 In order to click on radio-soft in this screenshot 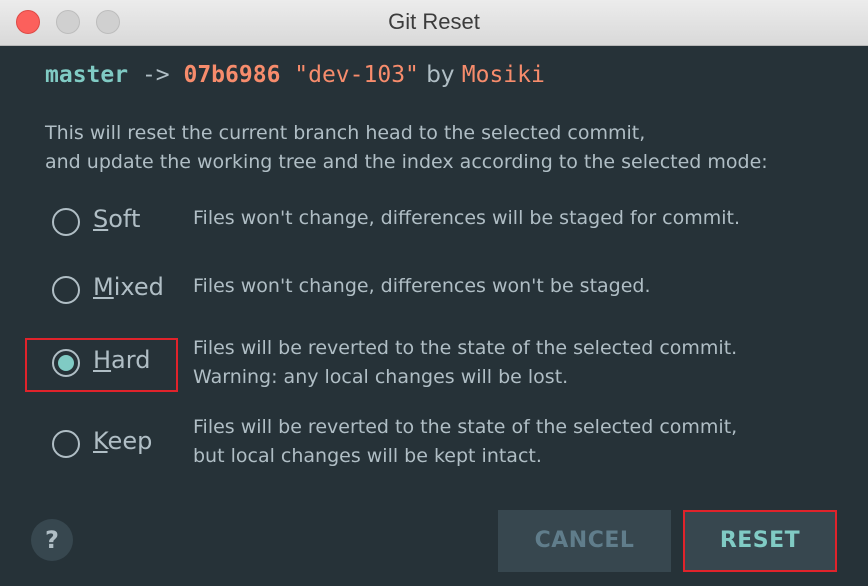, I will do `click(66, 222)`.